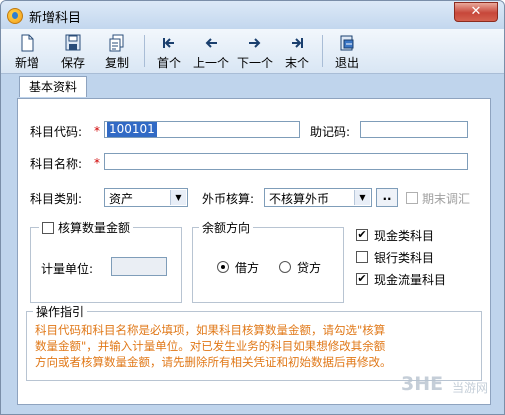  Describe the element at coordinates (94, 228) in the screenshot. I see `quantity-group-label: 核算数量金额` at that location.